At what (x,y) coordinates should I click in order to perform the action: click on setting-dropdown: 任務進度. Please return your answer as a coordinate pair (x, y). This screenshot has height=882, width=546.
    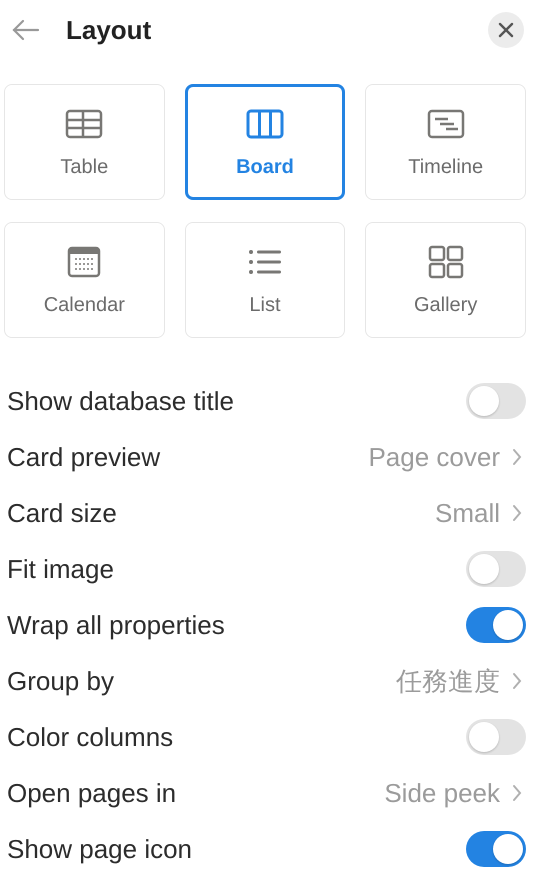
    Looking at the image, I should click on (461, 681).